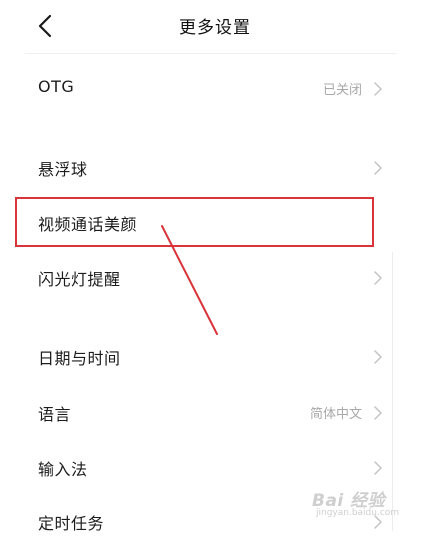 This screenshot has height=544, width=430. What do you see at coordinates (215, 168) in the screenshot?
I see `setting-row-floating-ball: 悬浮球` at bounding box center [215, 168].